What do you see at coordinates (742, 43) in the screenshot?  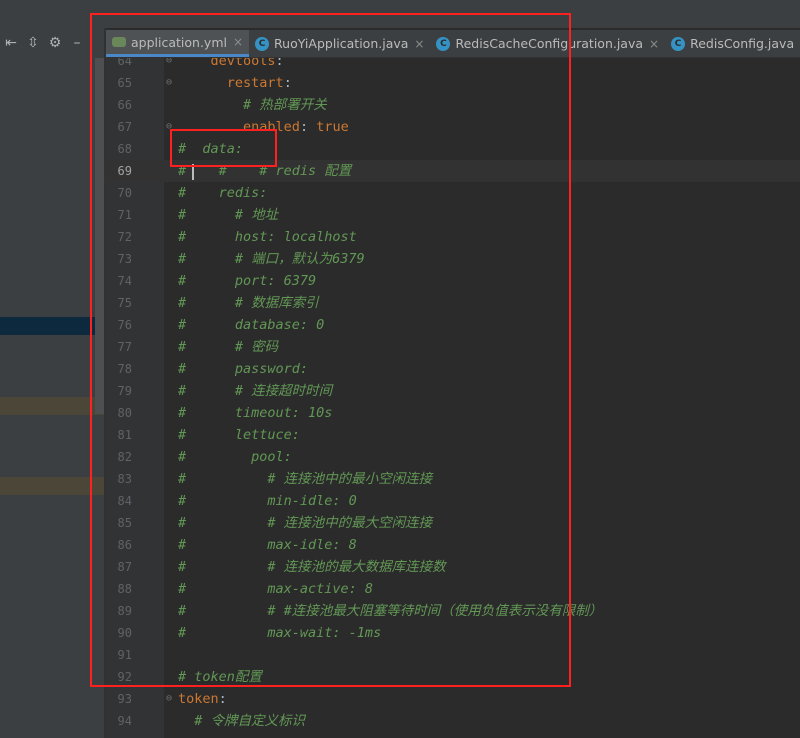 I see `tab-label: RedisConfig.java` at bounding box center [742, 43].